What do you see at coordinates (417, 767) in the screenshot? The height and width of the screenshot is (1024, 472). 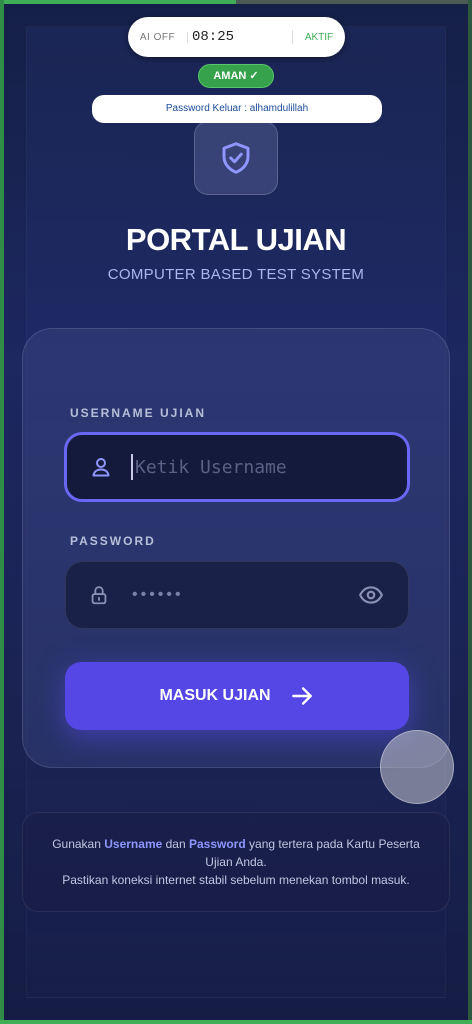 I see `touch-indicator` at bounding box center [417, 767].